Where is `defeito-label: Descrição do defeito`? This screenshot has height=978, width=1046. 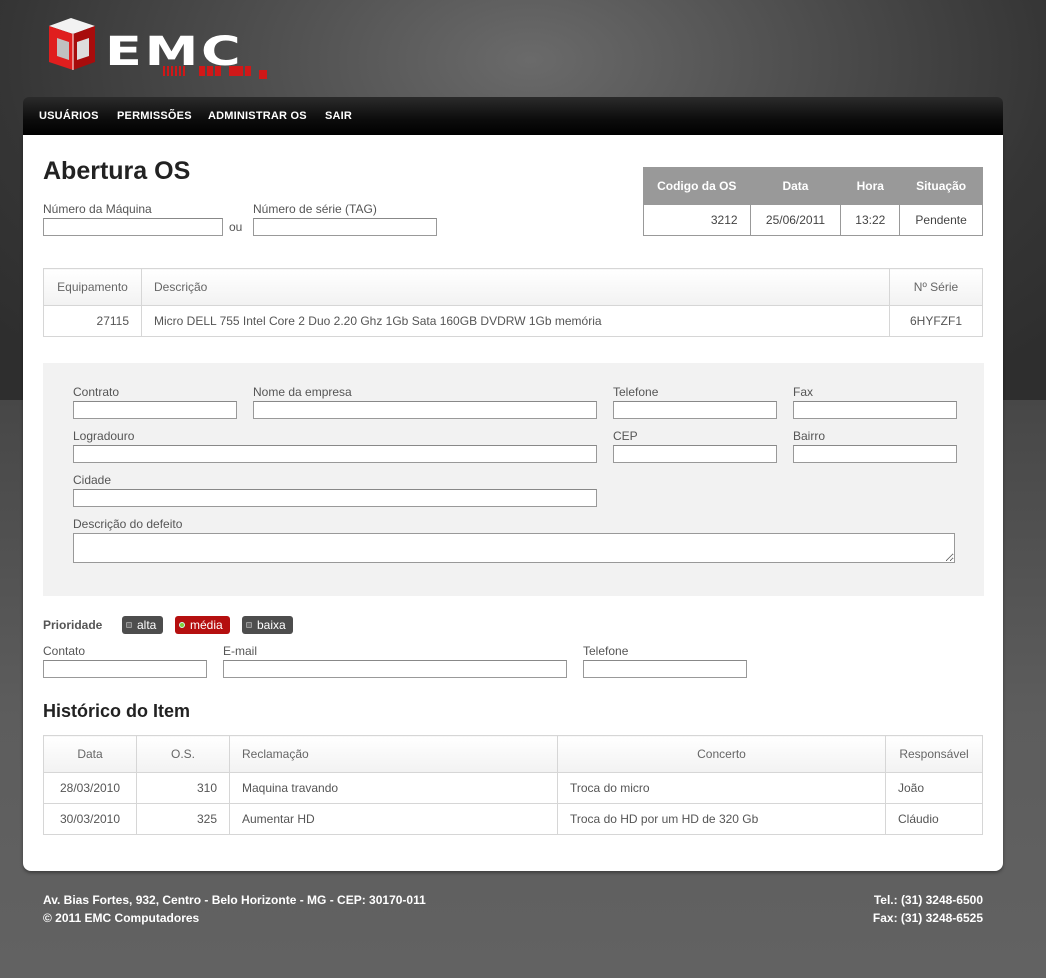 defeito-label: Descrição do defeito is located at coordinates (128, 524).